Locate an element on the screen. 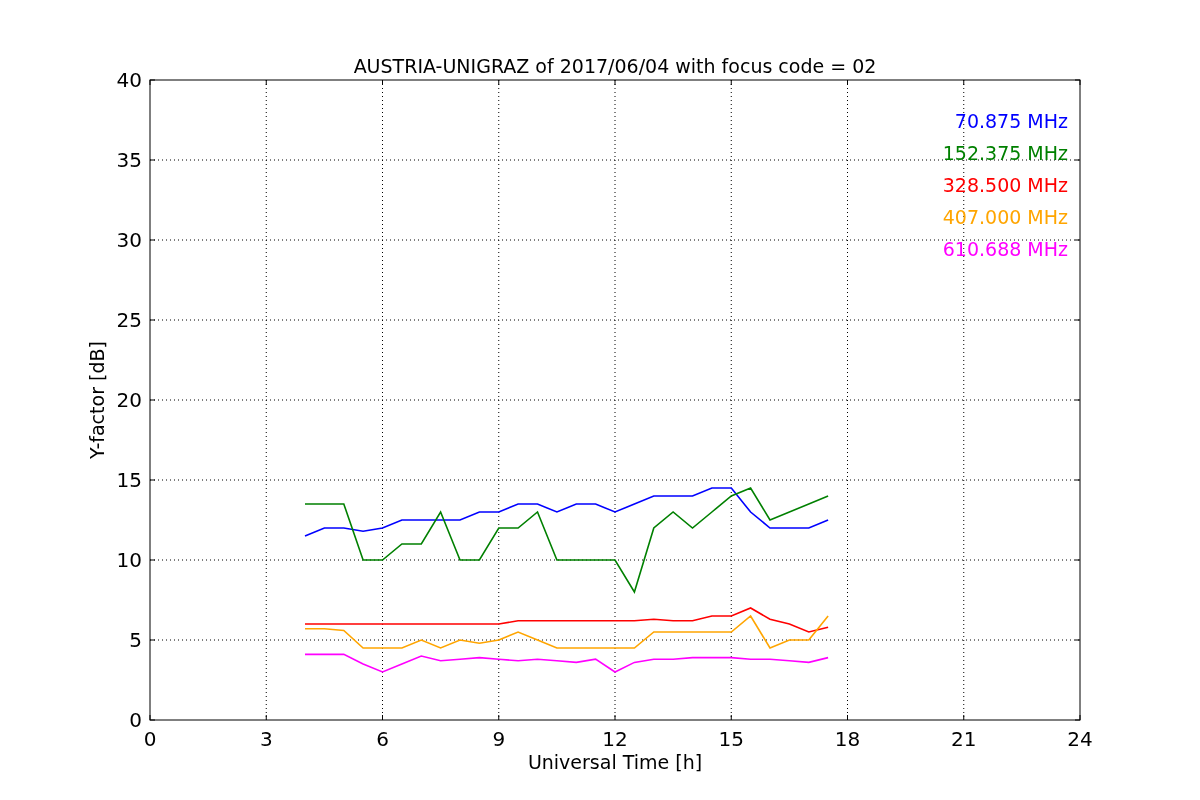 The width and height of the screenshot is (1200, 800). y-tick-label: 15 is located at coordinates (129, 480).